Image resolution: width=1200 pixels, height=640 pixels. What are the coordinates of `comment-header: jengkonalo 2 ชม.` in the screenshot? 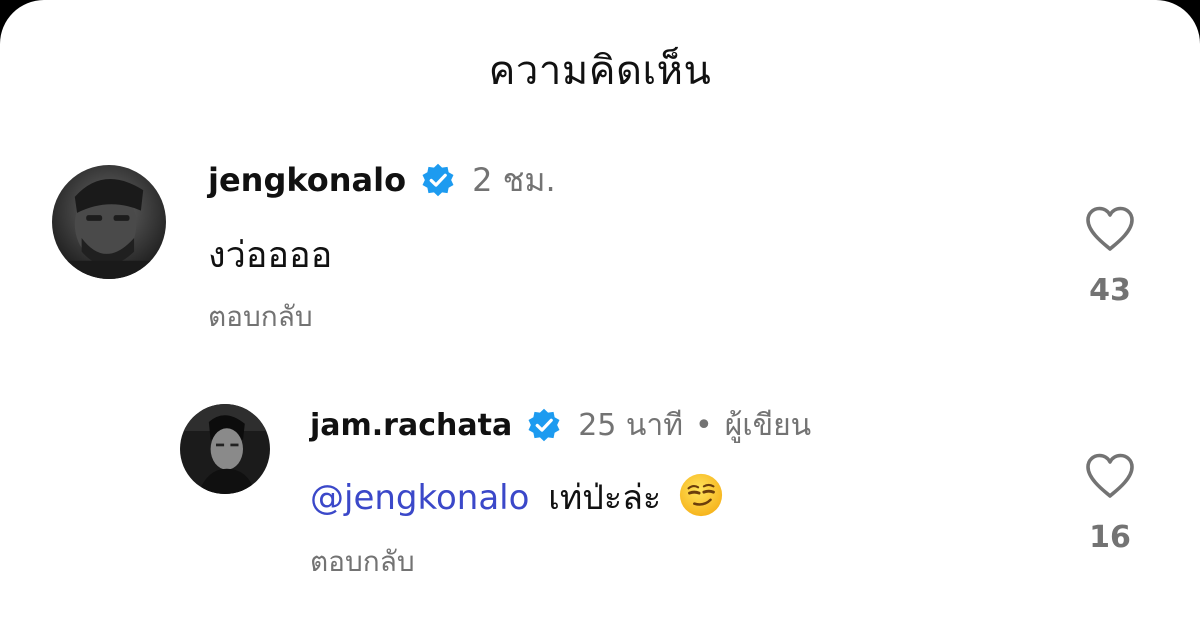 It's located at (382, 180).